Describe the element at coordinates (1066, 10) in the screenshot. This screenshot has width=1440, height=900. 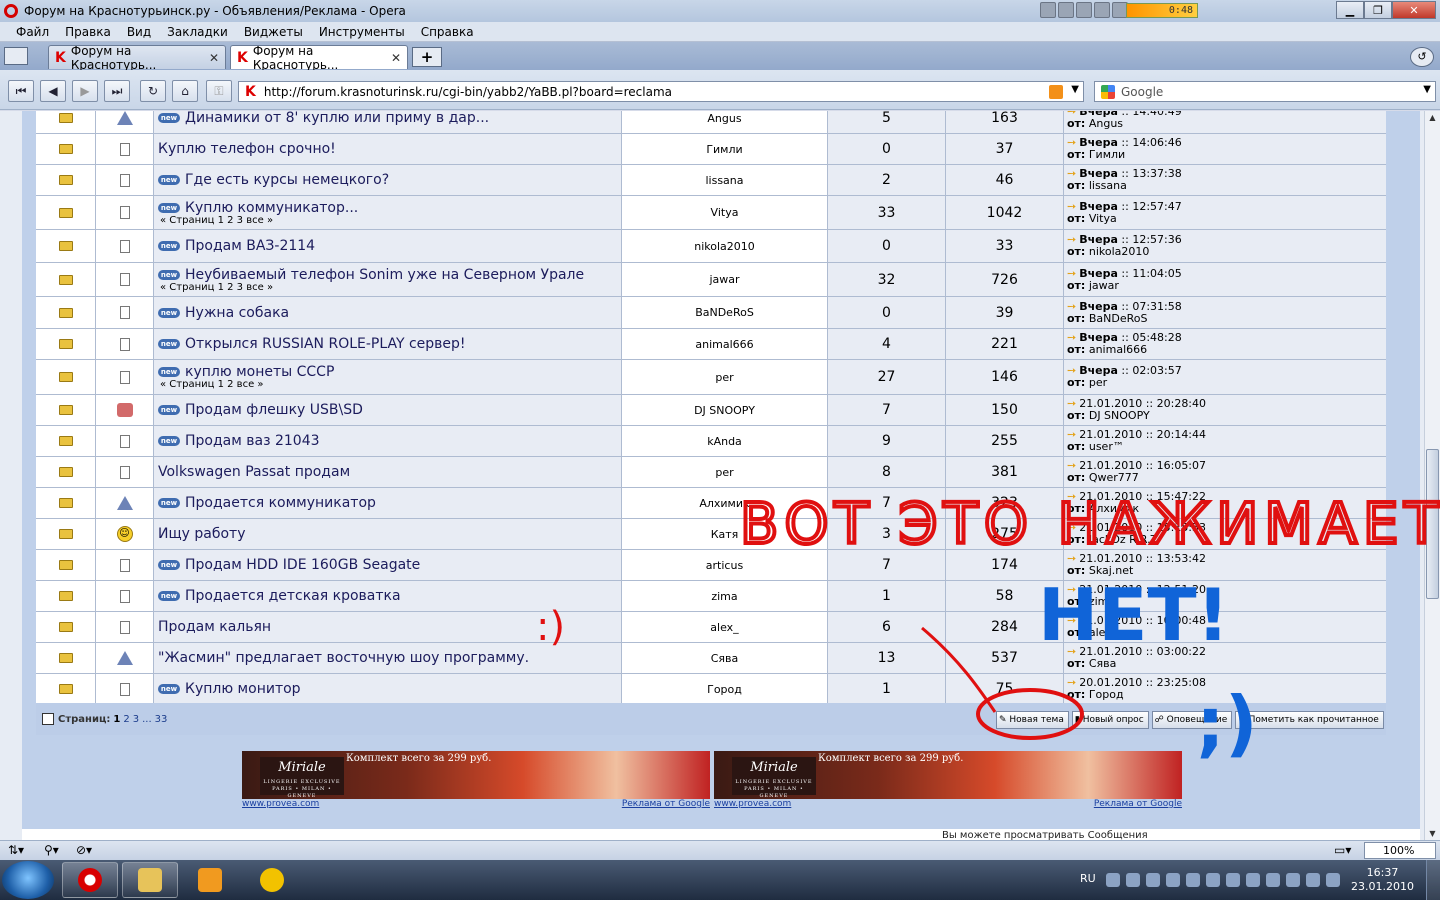
I see `media-play-icon` at that location.